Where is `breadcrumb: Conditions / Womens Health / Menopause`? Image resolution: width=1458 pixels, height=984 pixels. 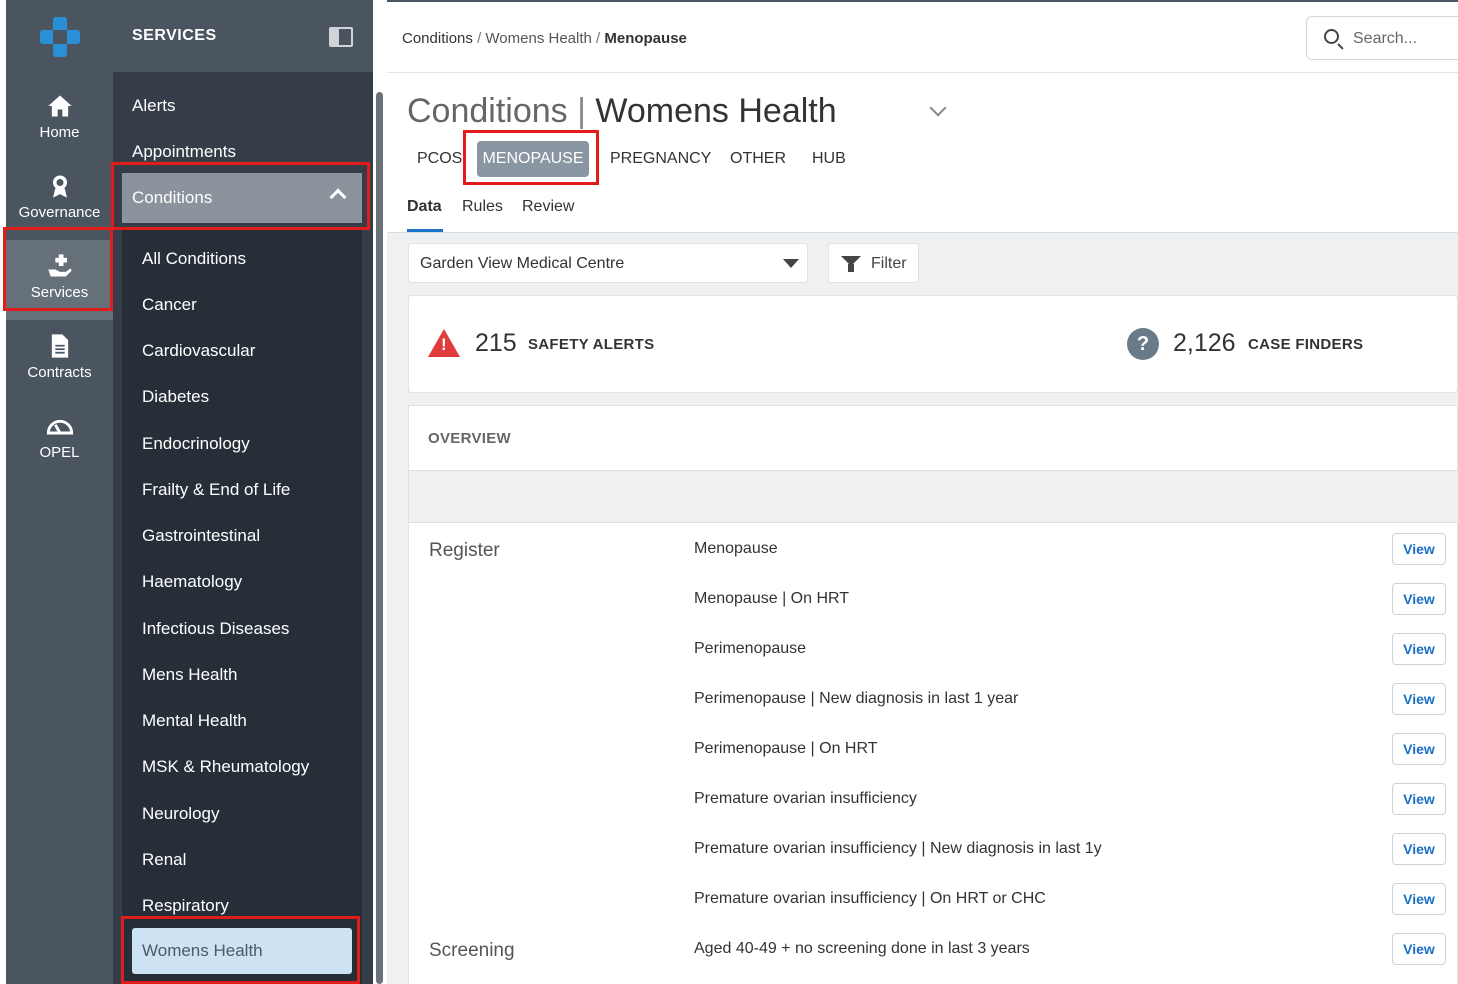 breadcrumb: Conditions / Womens Health / Menopause is located at coordinates (544, 38).